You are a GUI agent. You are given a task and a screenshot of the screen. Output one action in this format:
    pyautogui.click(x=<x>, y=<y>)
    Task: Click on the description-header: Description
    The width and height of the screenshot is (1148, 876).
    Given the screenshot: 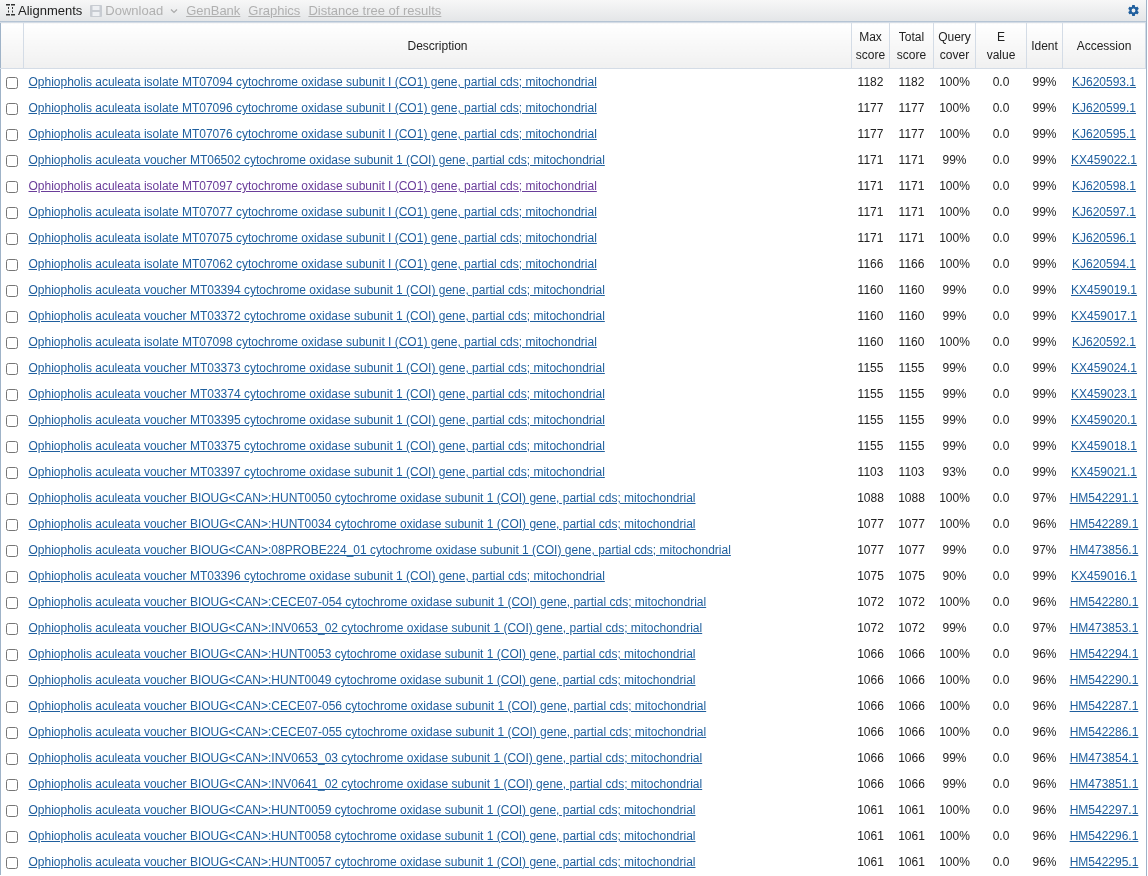 What is the action you would take?
    pyautogui.click(x=437, y=45)
    